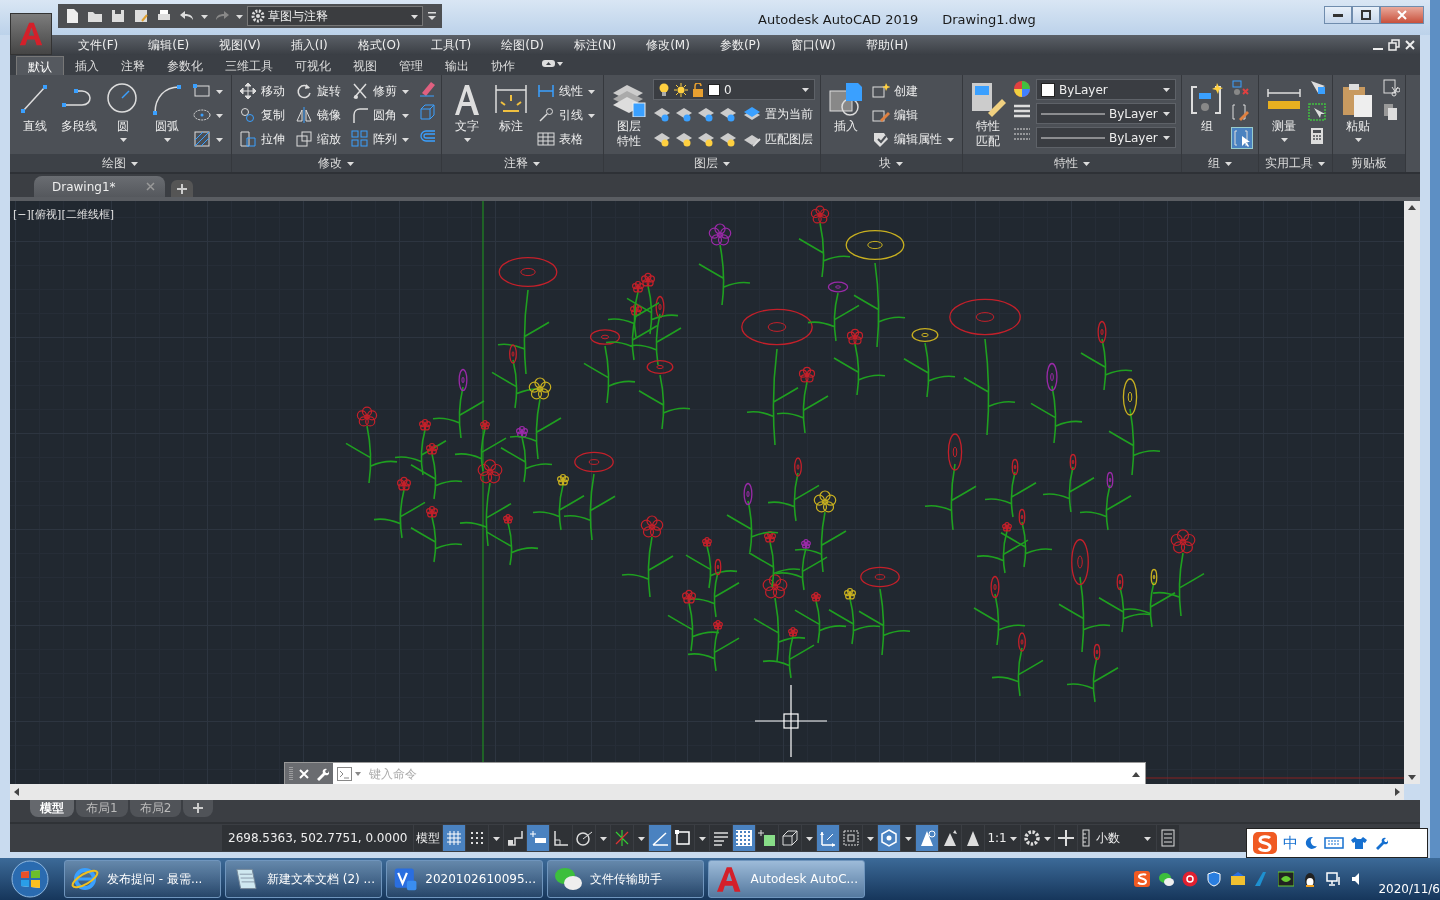 The height and width of the screenshot is (900, 1440). I want to click on ribbon-tab: 参数化, so click(185, 65).